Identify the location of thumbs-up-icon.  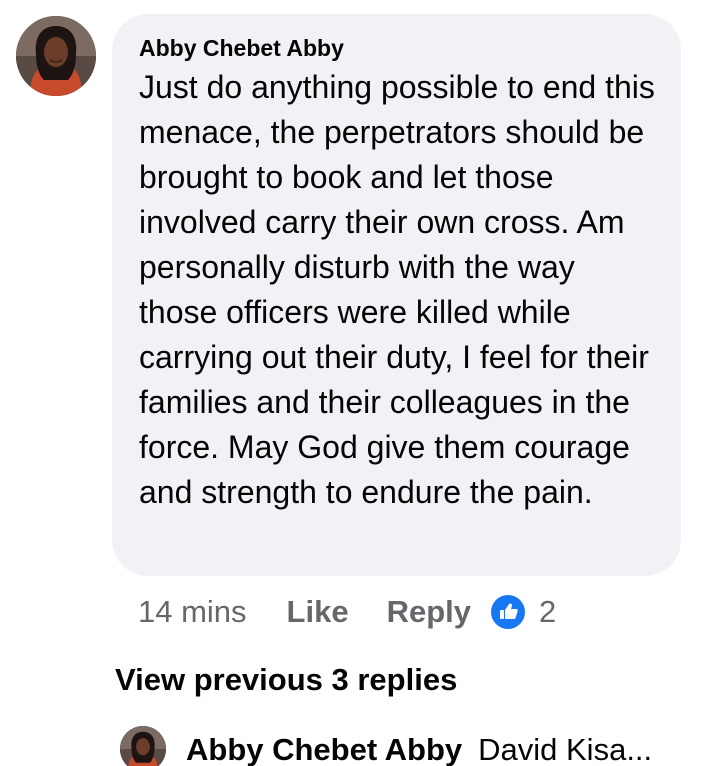
(508, 612).